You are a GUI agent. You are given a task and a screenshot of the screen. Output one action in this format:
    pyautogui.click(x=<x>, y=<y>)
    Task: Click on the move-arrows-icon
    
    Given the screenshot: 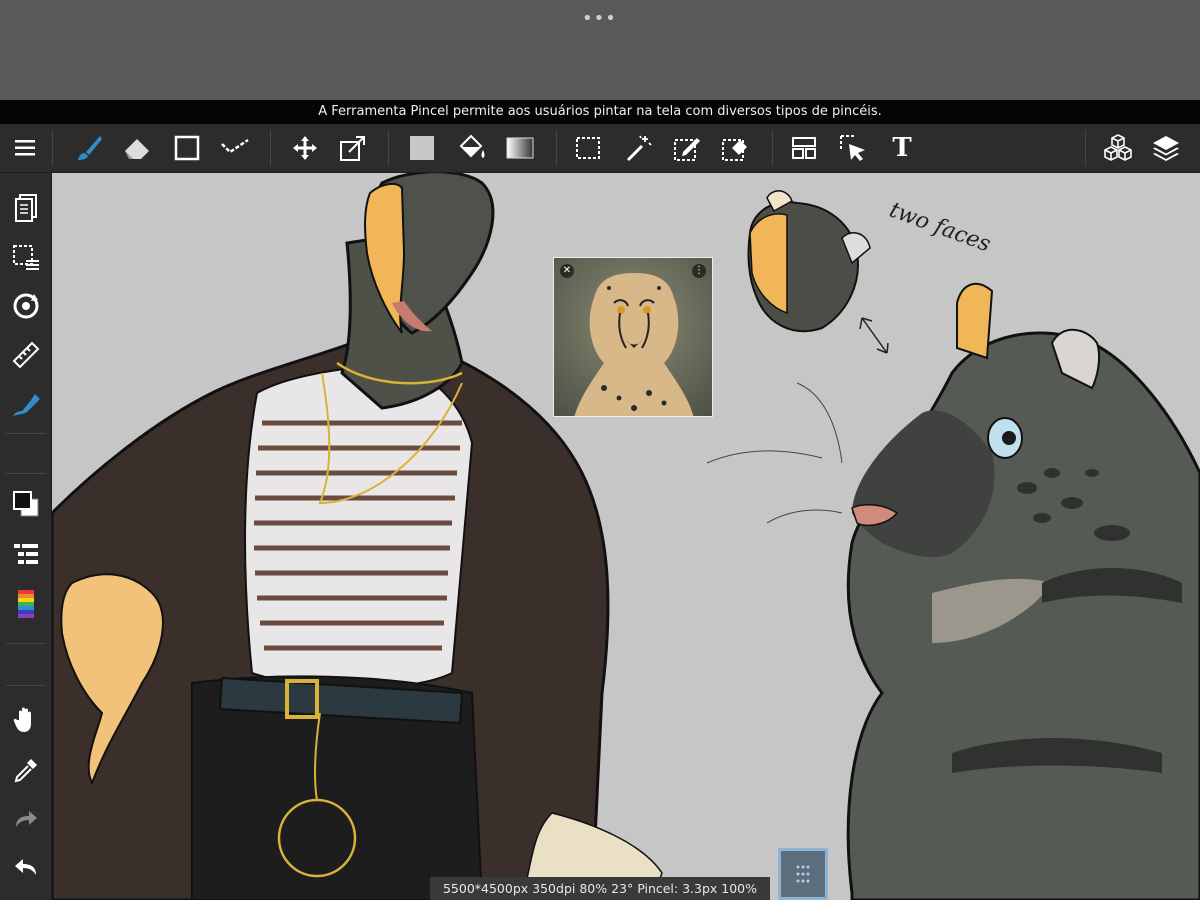 What is the action you would take?
    pyautogui.click(x=305, y=148)
    